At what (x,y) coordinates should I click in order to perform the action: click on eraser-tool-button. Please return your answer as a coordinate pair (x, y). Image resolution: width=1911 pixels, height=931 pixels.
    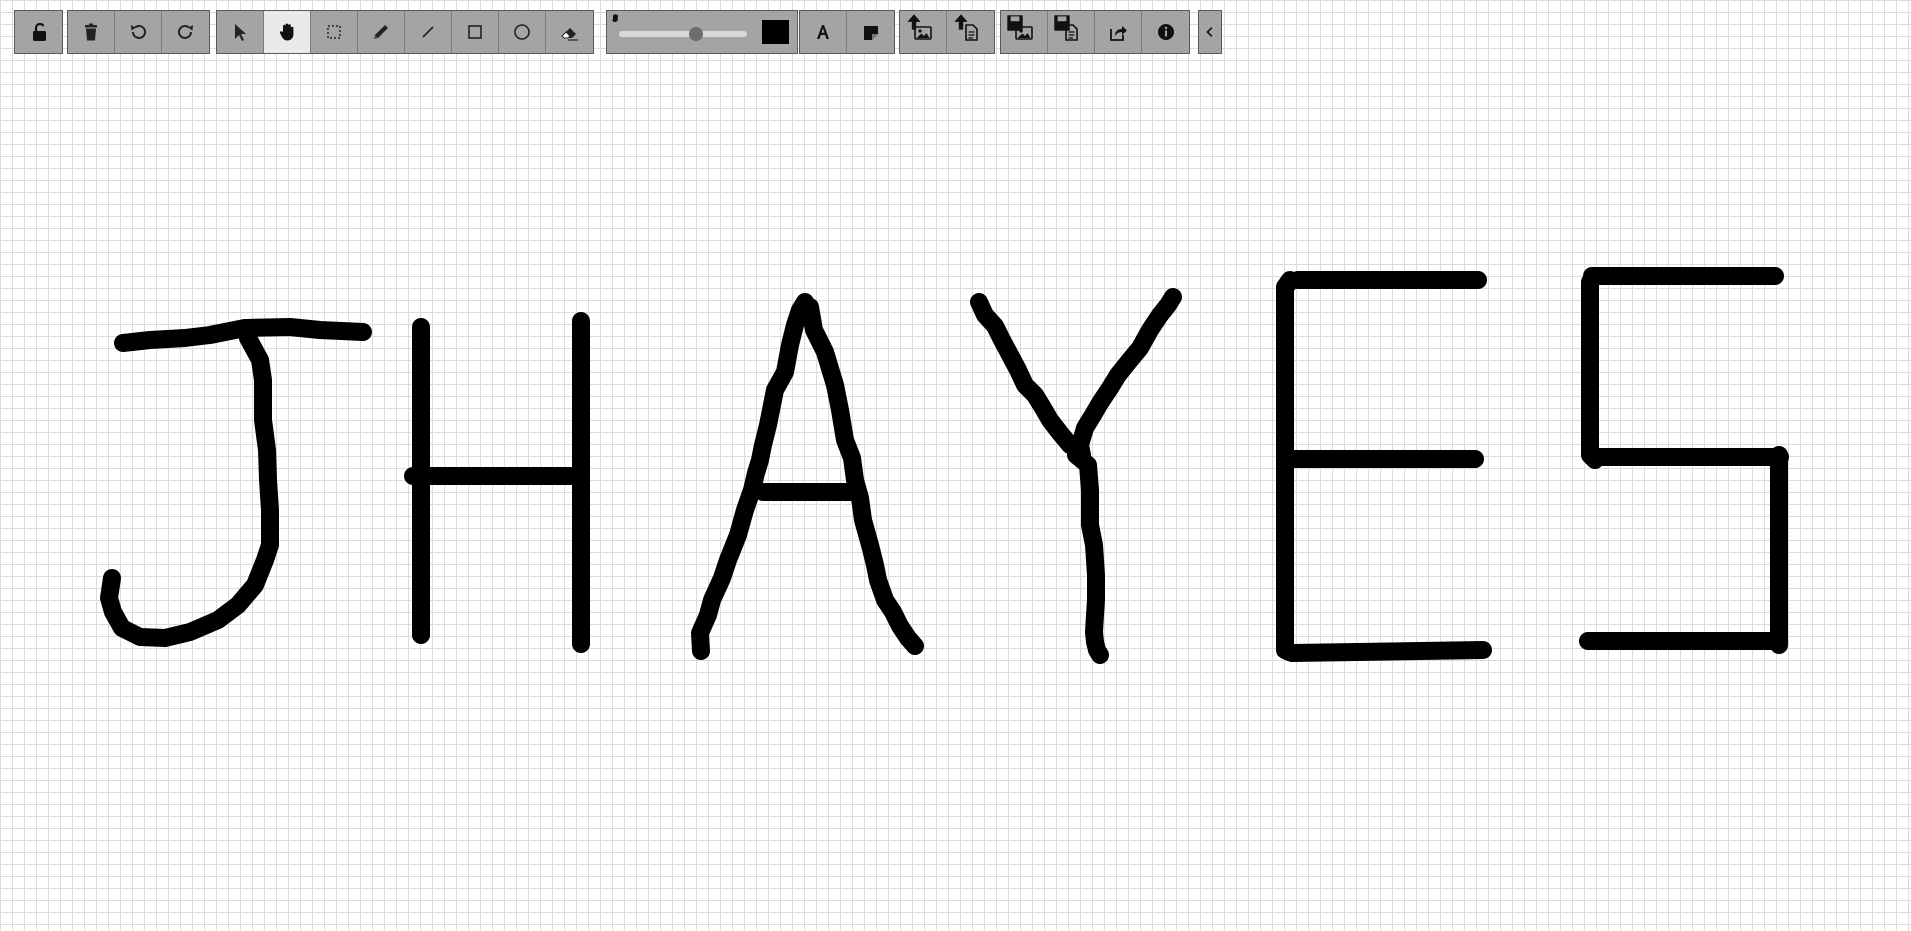
    Looking at the image, I should click on (569, 32).